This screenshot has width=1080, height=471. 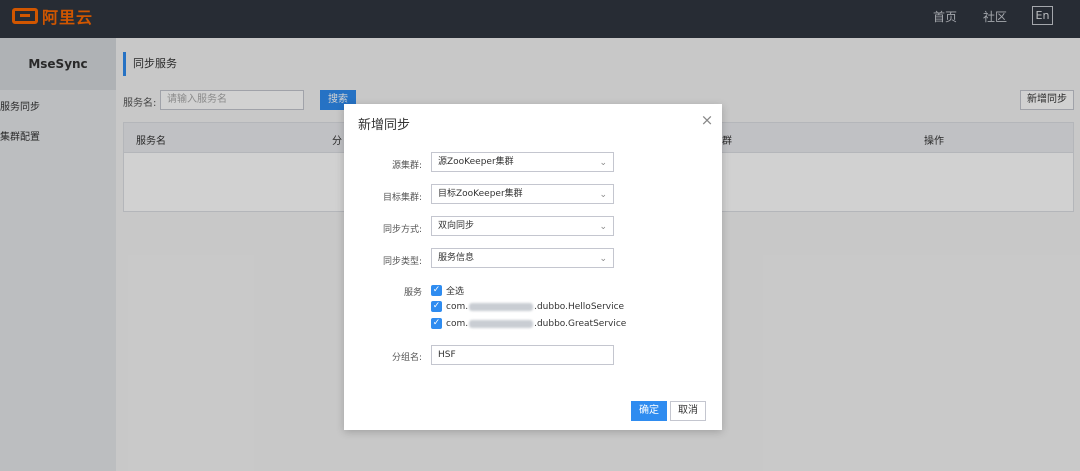 What do you see at coordinates (649, 411) in the screenshot?
I see `confirm-button: 确定` at bounding box center [649, 411].